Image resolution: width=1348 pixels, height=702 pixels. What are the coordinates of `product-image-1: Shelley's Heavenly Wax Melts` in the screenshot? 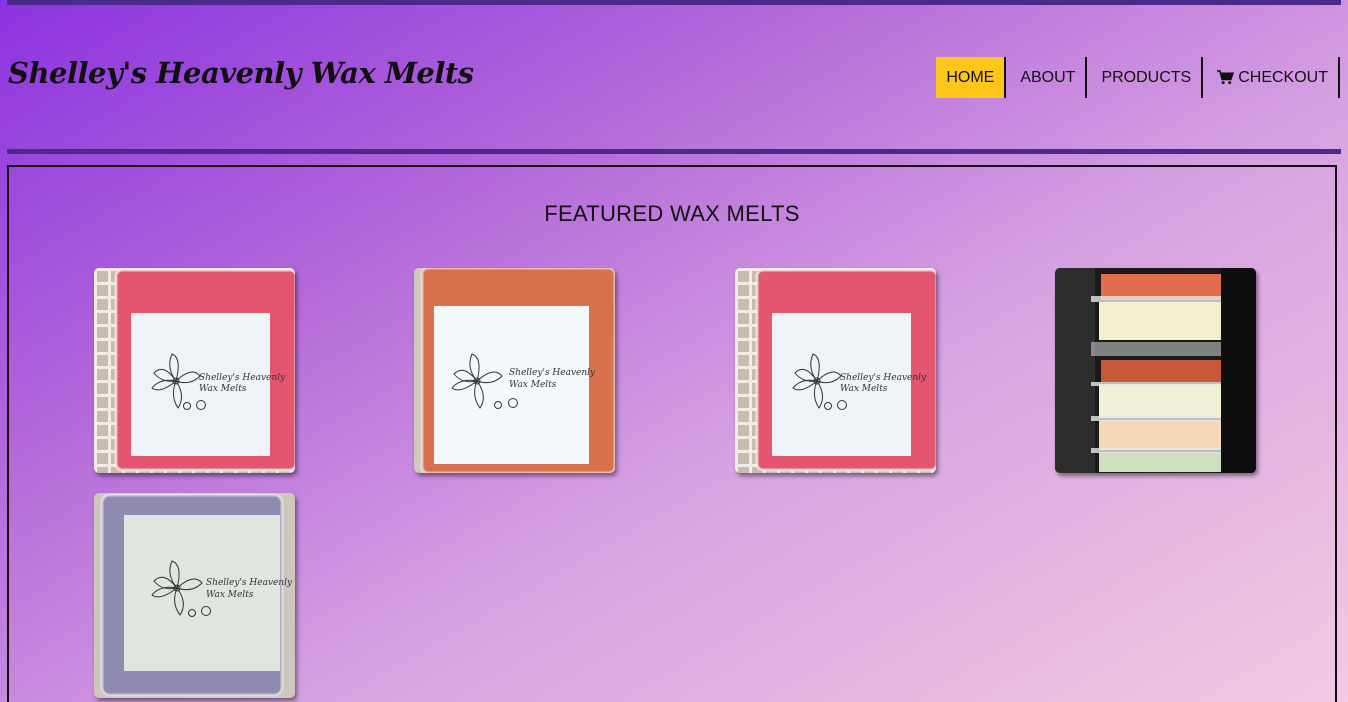 It's located at (194, 370).